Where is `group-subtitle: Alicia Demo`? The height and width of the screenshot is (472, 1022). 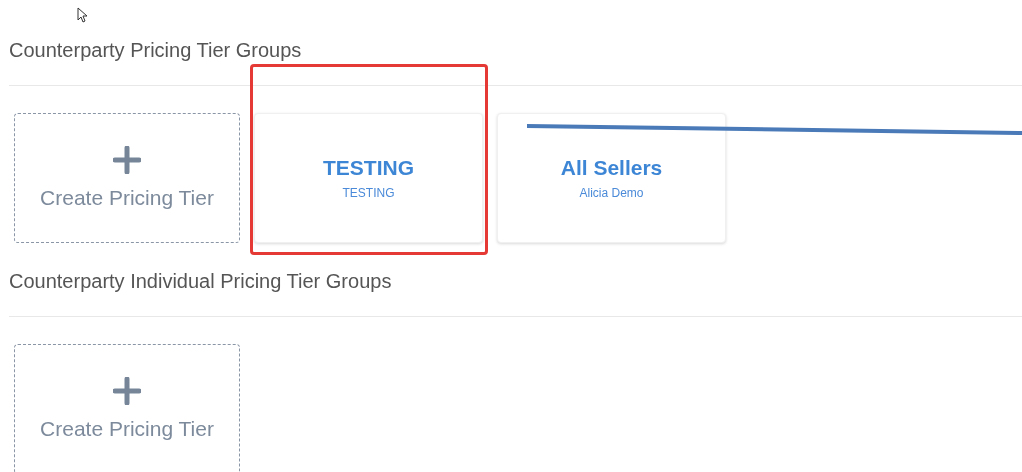
group-subtitle: Alicia Demo is located at coordinates (611, 193).